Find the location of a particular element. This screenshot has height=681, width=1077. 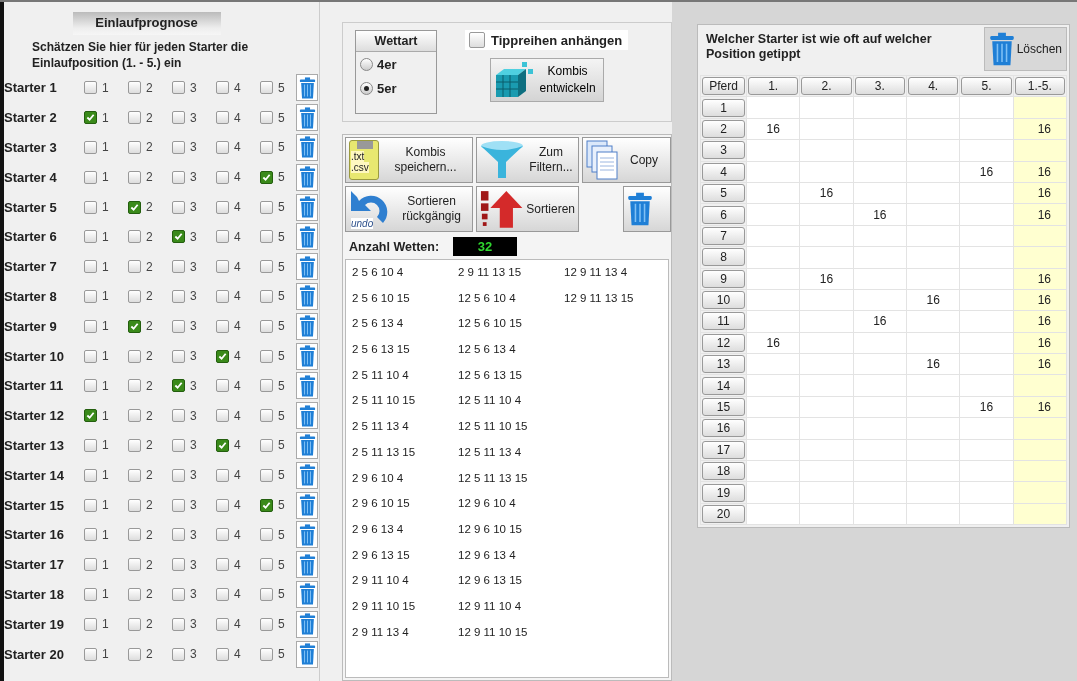

row-header: 5 is located at coordinates (723, 193).